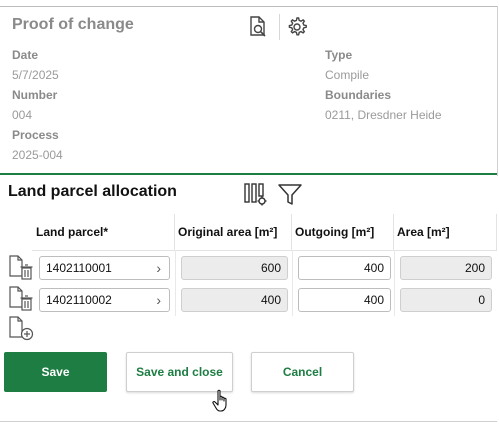 Image resolution: width=499 pixels, height=428 pixels. I want to click on document-search-icon, so click(258, 27).